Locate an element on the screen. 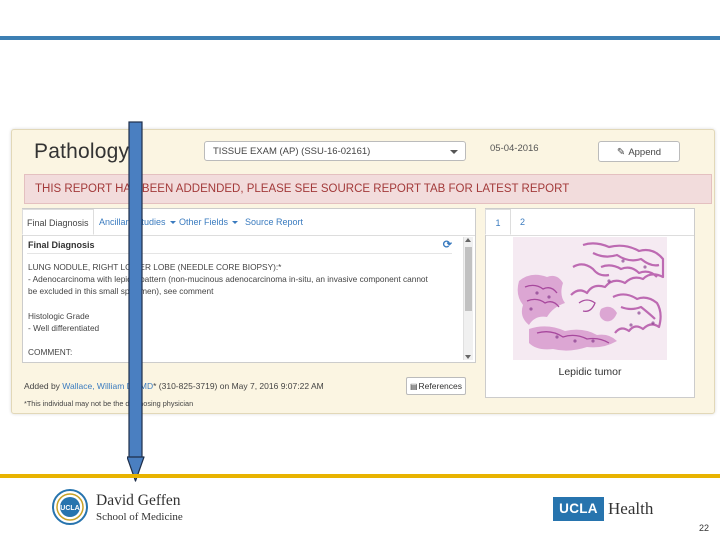 Image resolution: width=720 pixels, height=540 pixels. report-select: TISSUE EXAM (AP) (SSU-16-02161) is located at coordinates (335, 151).